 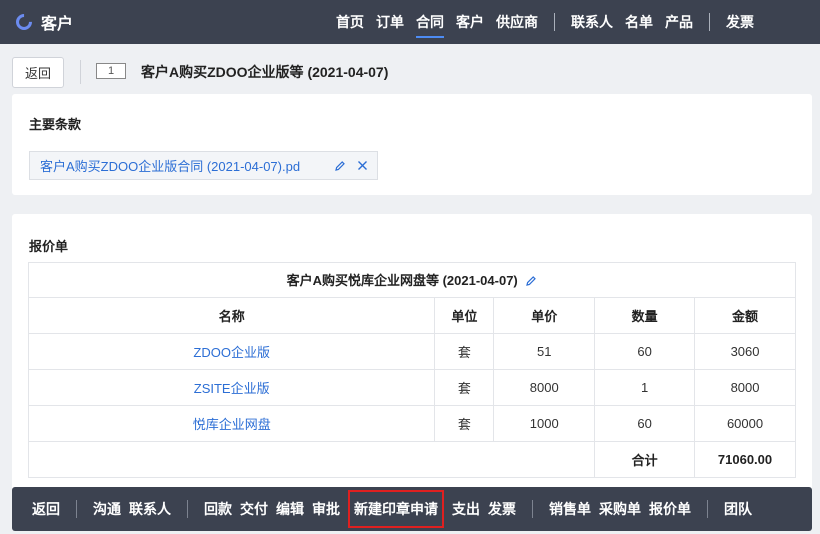 I want to click on amount-cell: 3060, so click(x=745, y=351).